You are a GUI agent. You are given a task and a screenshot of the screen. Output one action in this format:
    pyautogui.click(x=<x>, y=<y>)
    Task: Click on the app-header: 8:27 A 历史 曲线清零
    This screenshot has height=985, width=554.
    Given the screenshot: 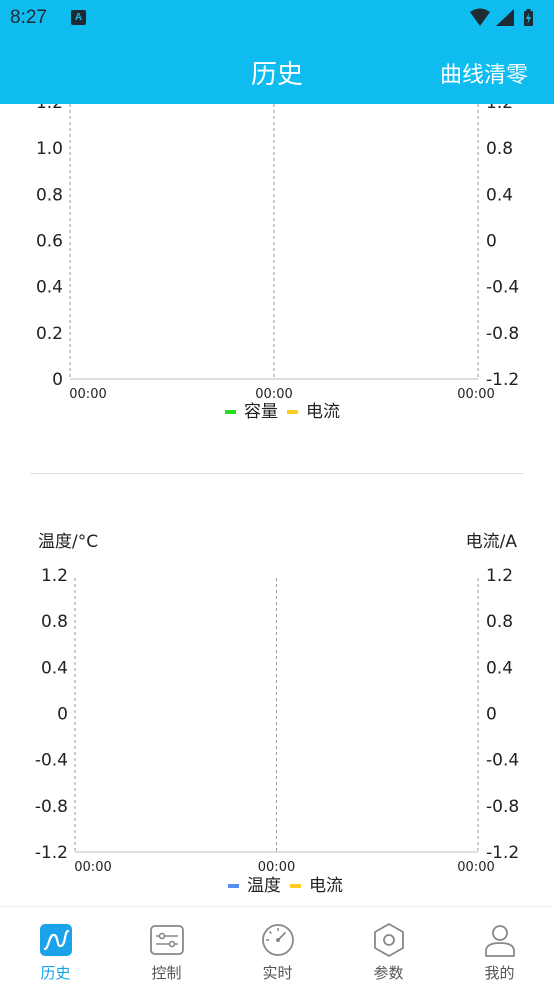 What is the action you would take?
    pyautogui.click(x=277, y=52)
    